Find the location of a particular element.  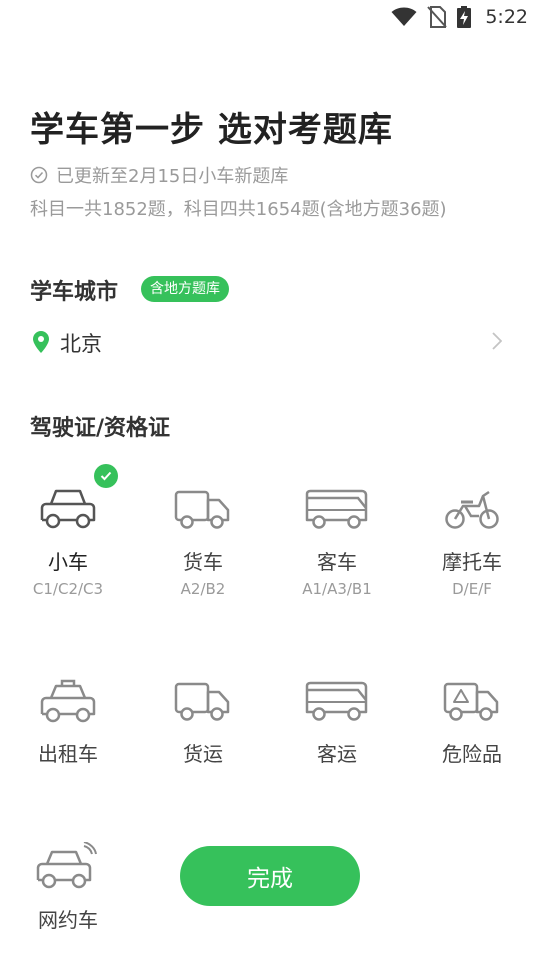

vehicle-codes: A1/A3/B1 is located at coordinates (337, 589).